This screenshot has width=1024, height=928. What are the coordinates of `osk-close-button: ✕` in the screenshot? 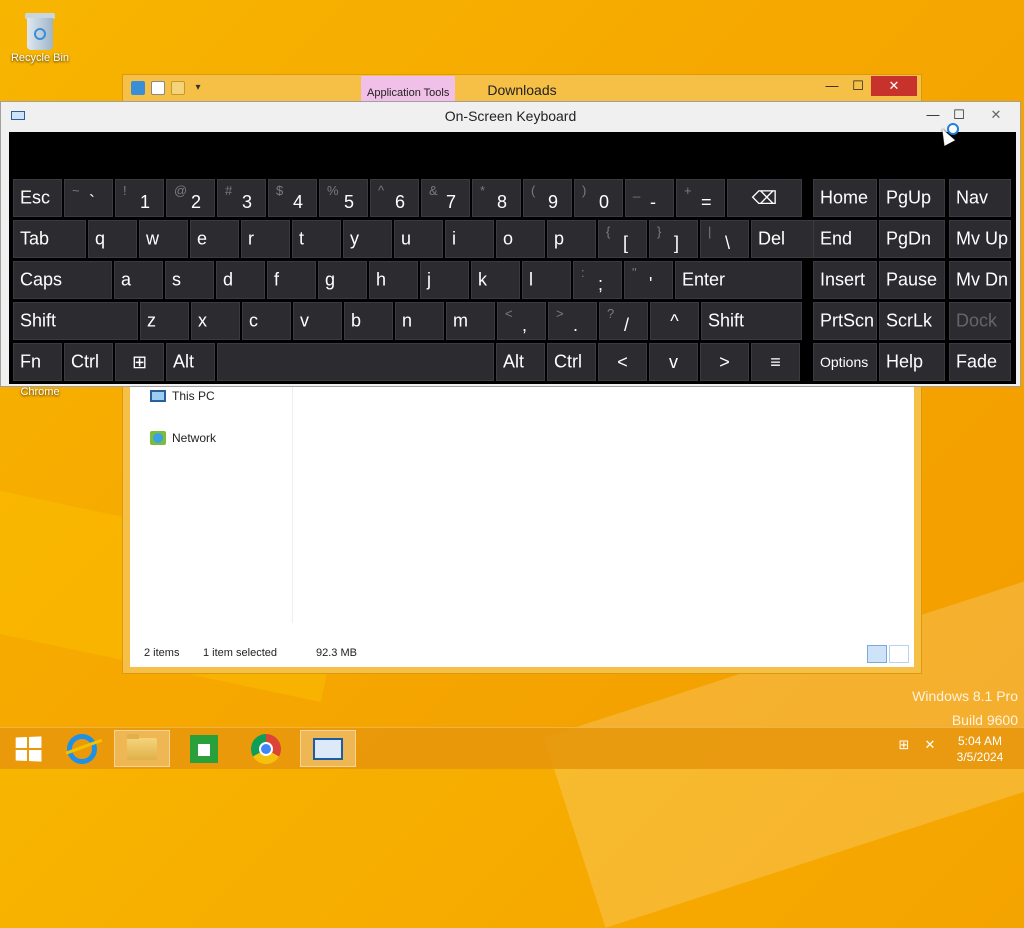 It's located at (996, 115).